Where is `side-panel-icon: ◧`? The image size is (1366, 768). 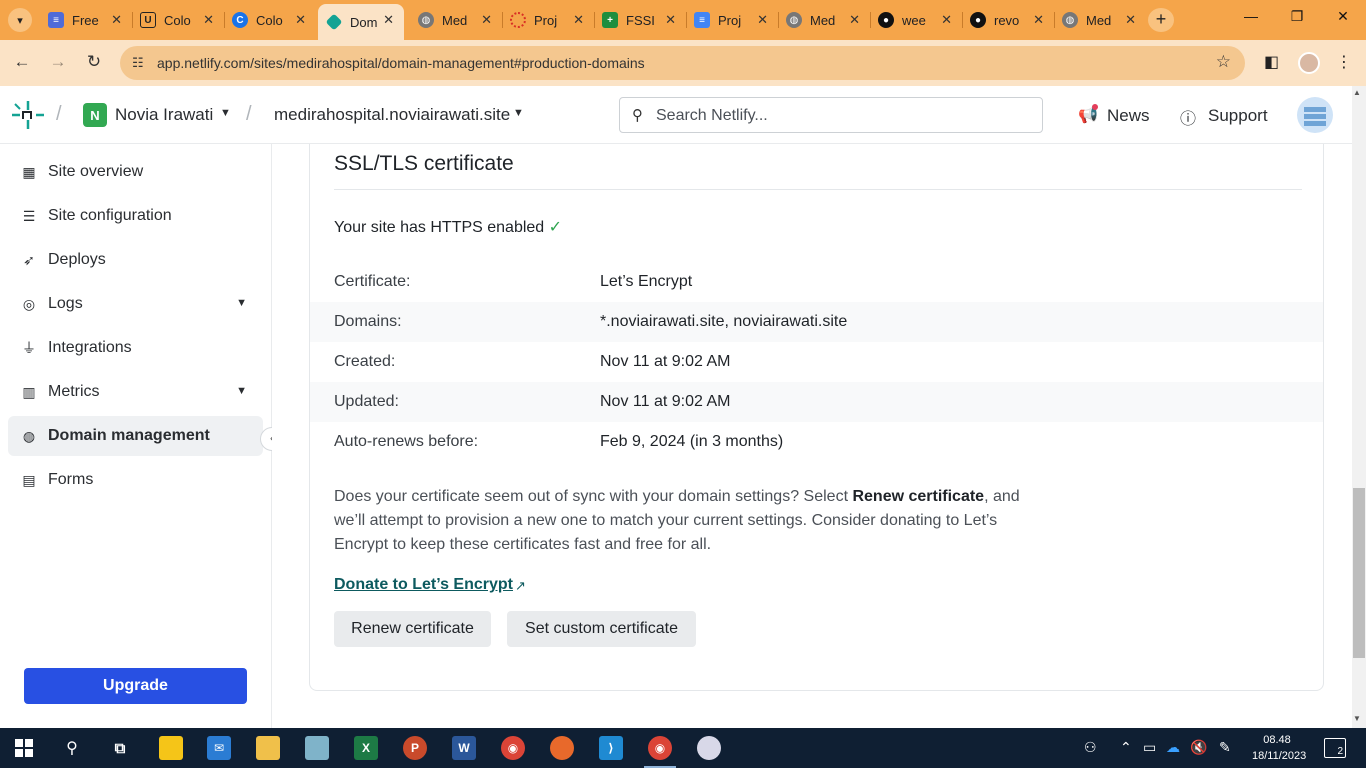 side-panel-icon: ◧ is located at coordinates (1271, 62).